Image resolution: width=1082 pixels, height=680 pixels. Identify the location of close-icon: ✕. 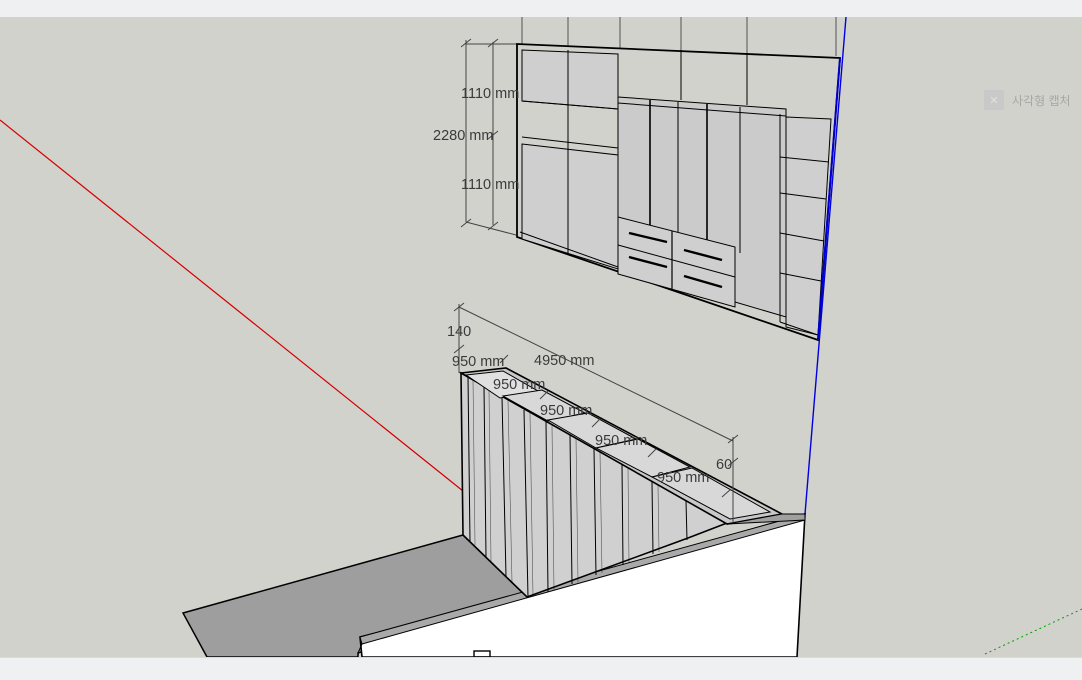
(994, 100).